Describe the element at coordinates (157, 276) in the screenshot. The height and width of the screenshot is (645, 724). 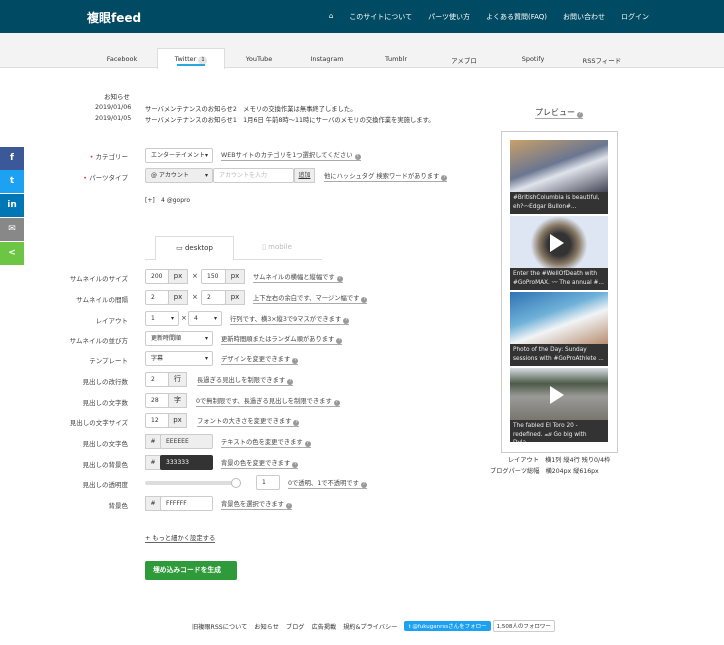
I see `thumb_size-width-input: 200` at that location.